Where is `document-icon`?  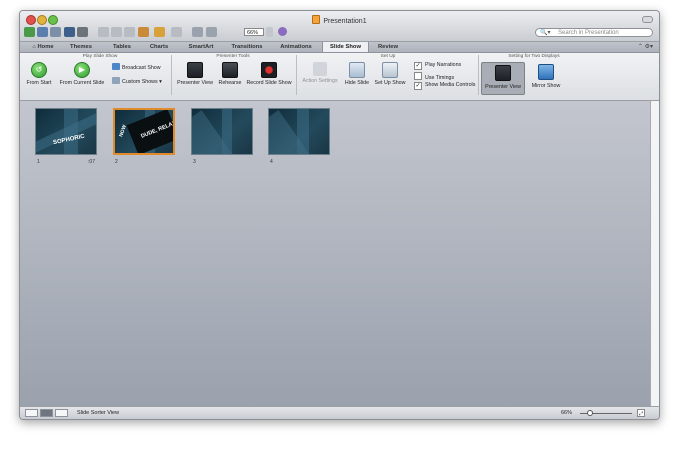 document-icon is located at coordinates (316, 19).